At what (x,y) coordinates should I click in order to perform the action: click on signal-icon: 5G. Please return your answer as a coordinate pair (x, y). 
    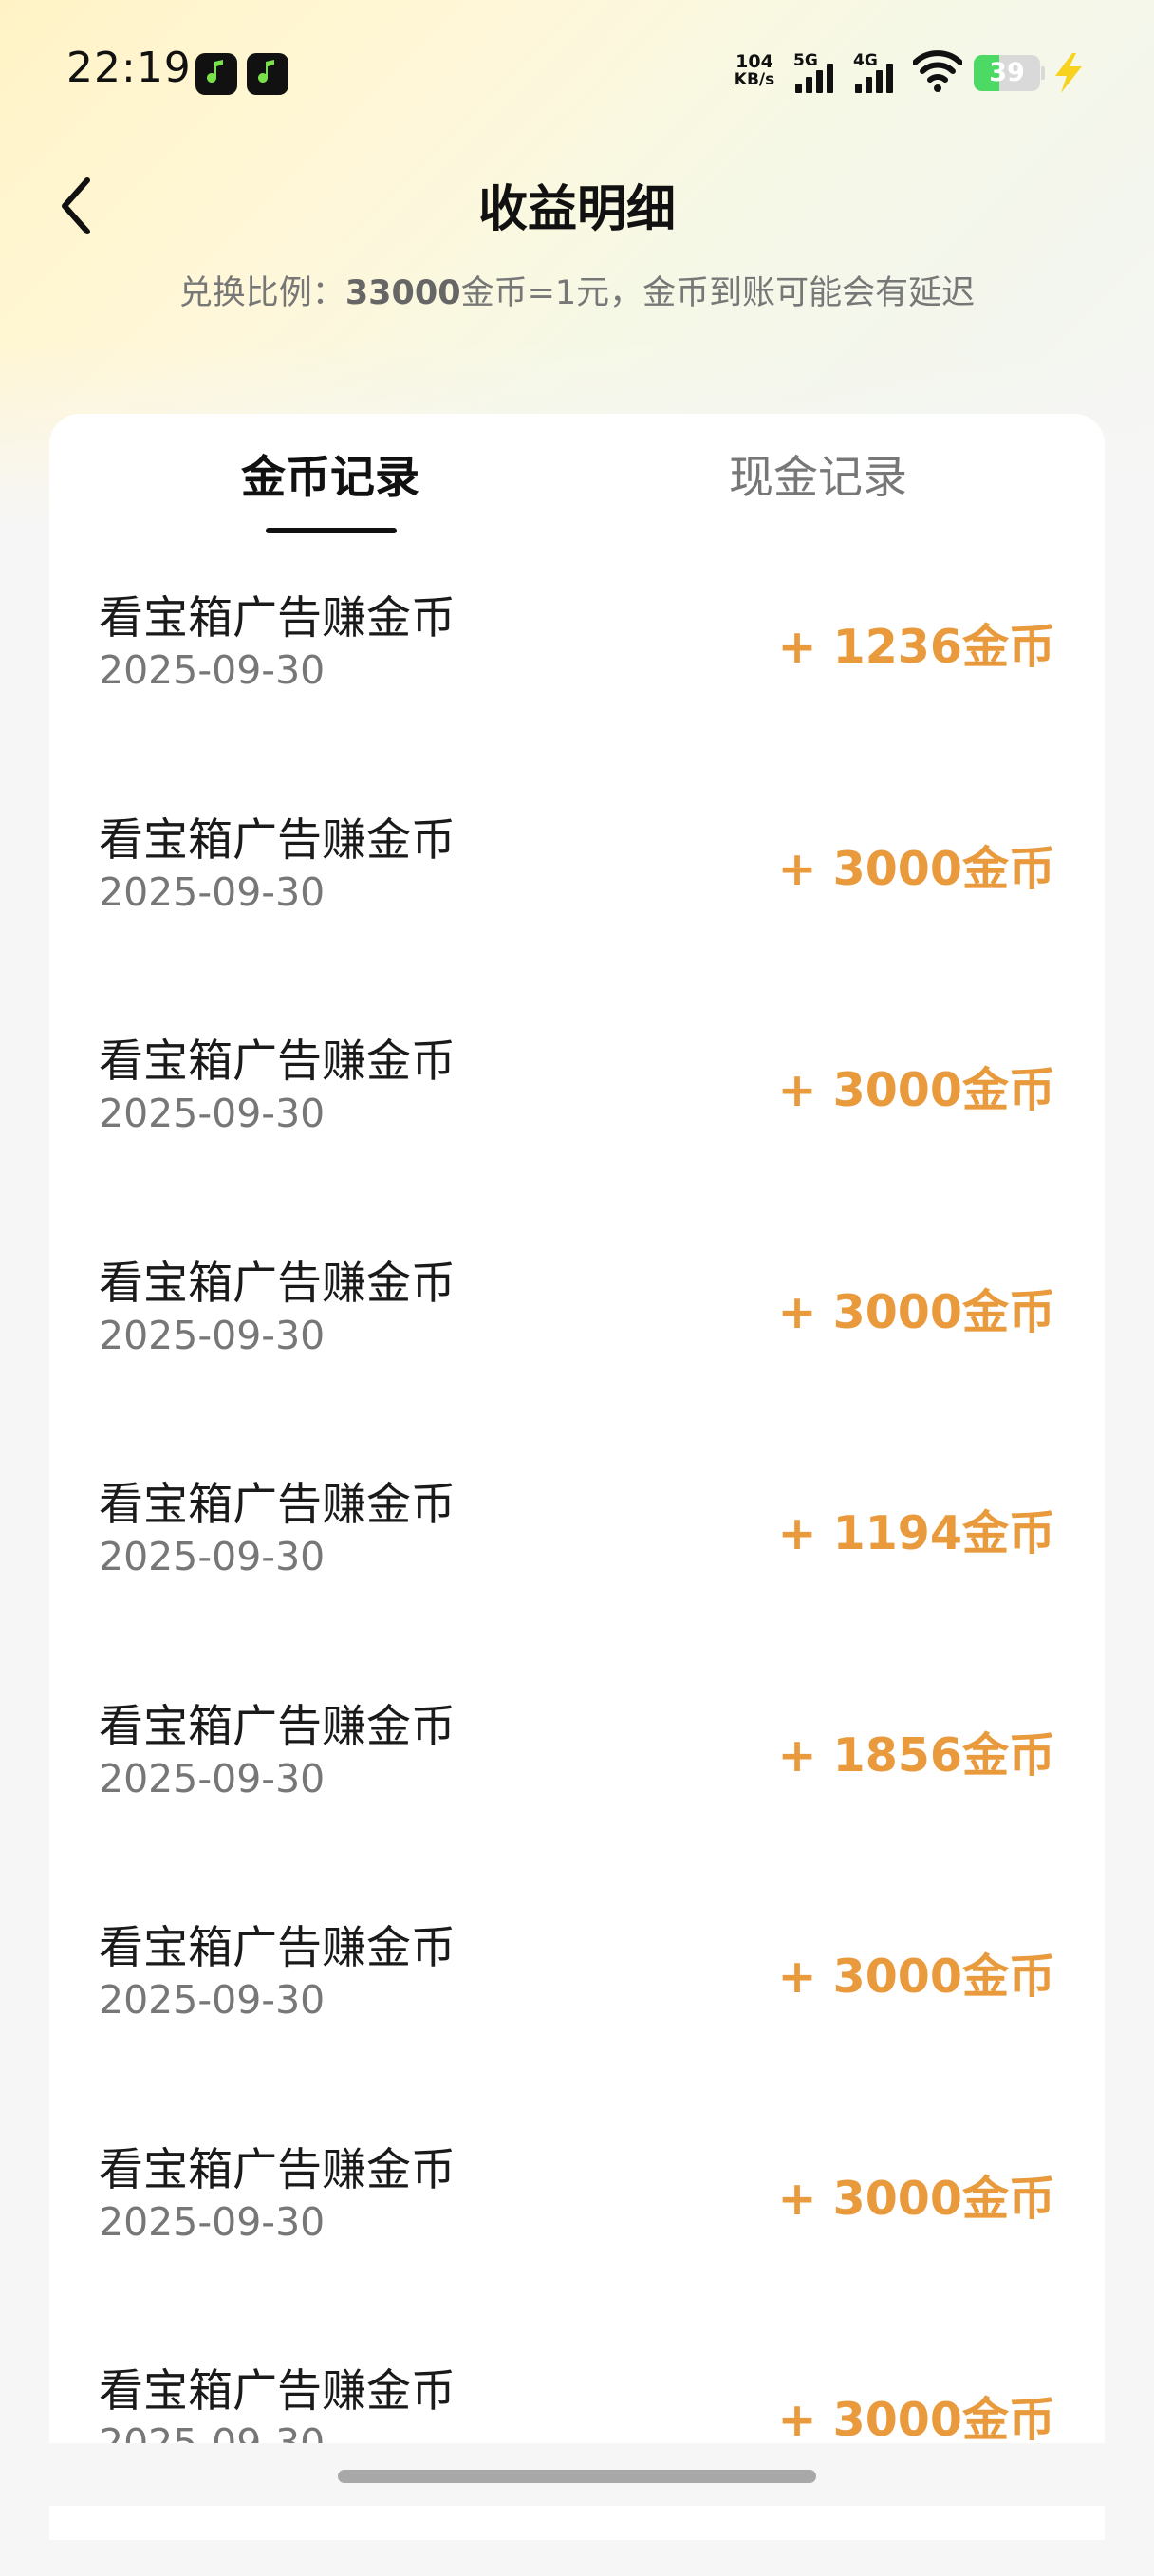
    Looking at the image, I should click on (817, 73).